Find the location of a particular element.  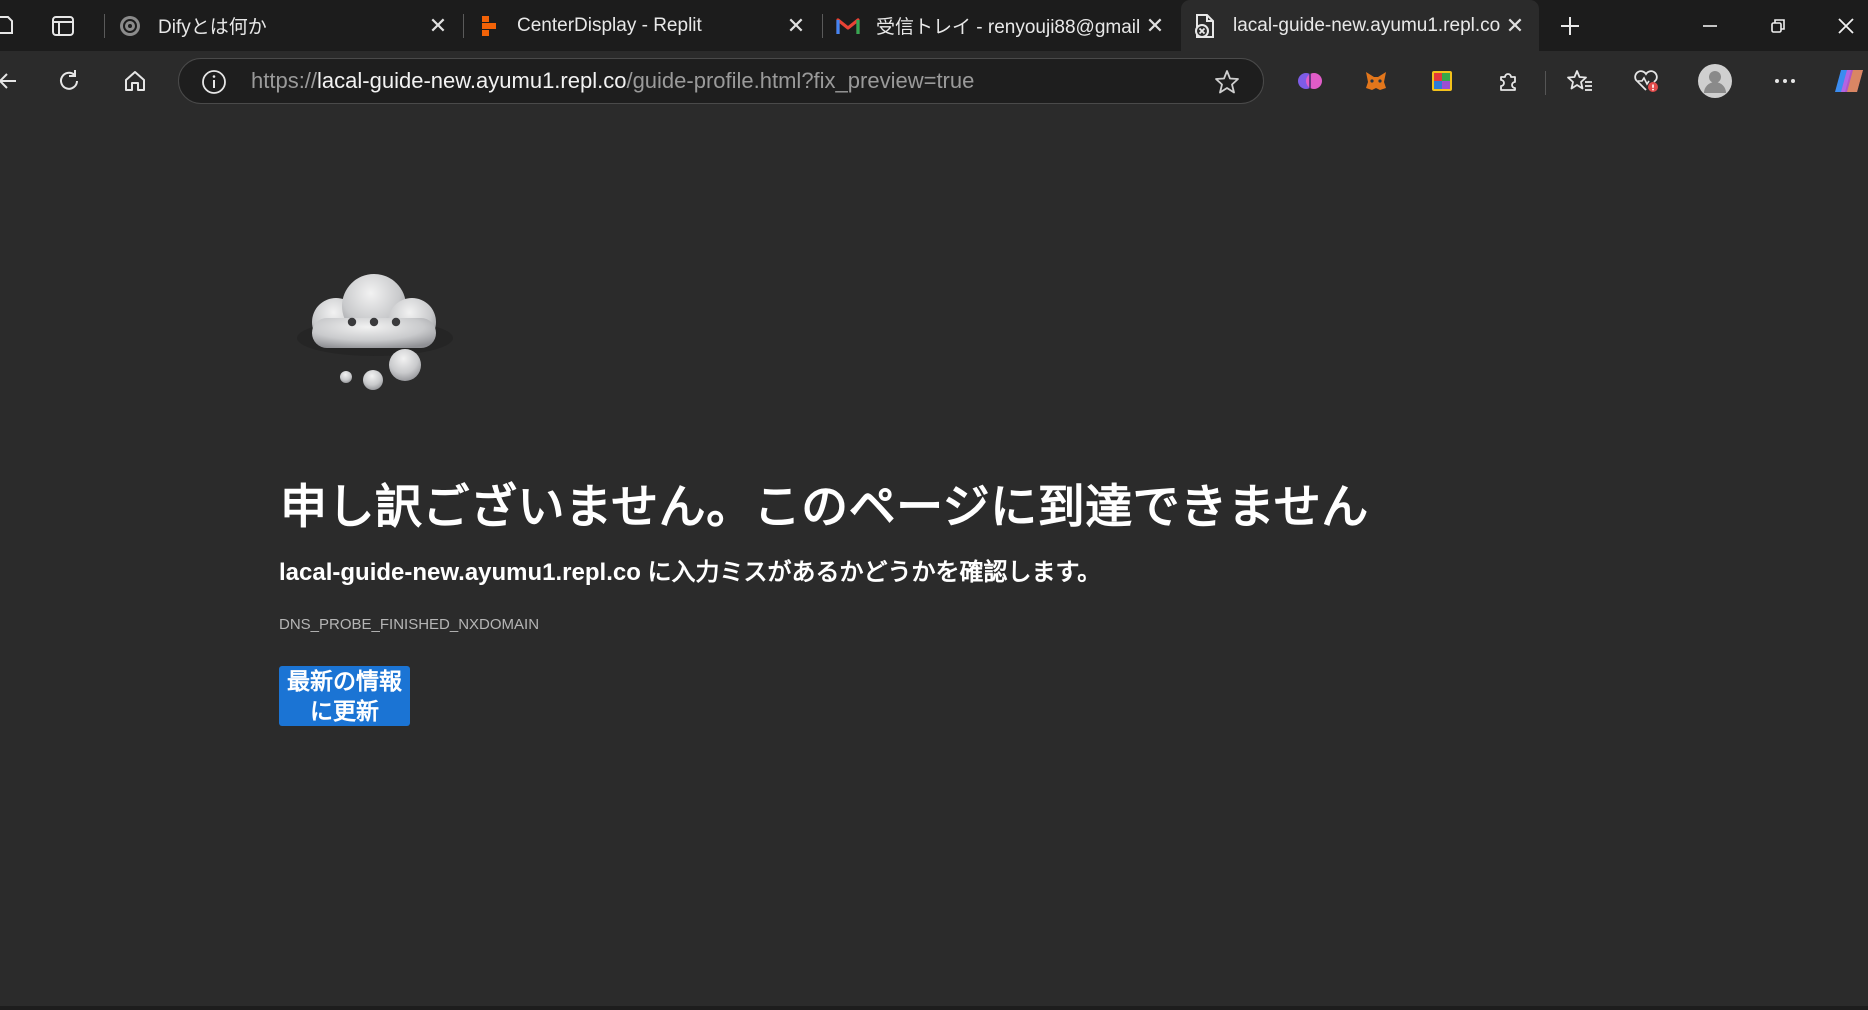

brain-extension-icon is located at coordinates (1310, 81).